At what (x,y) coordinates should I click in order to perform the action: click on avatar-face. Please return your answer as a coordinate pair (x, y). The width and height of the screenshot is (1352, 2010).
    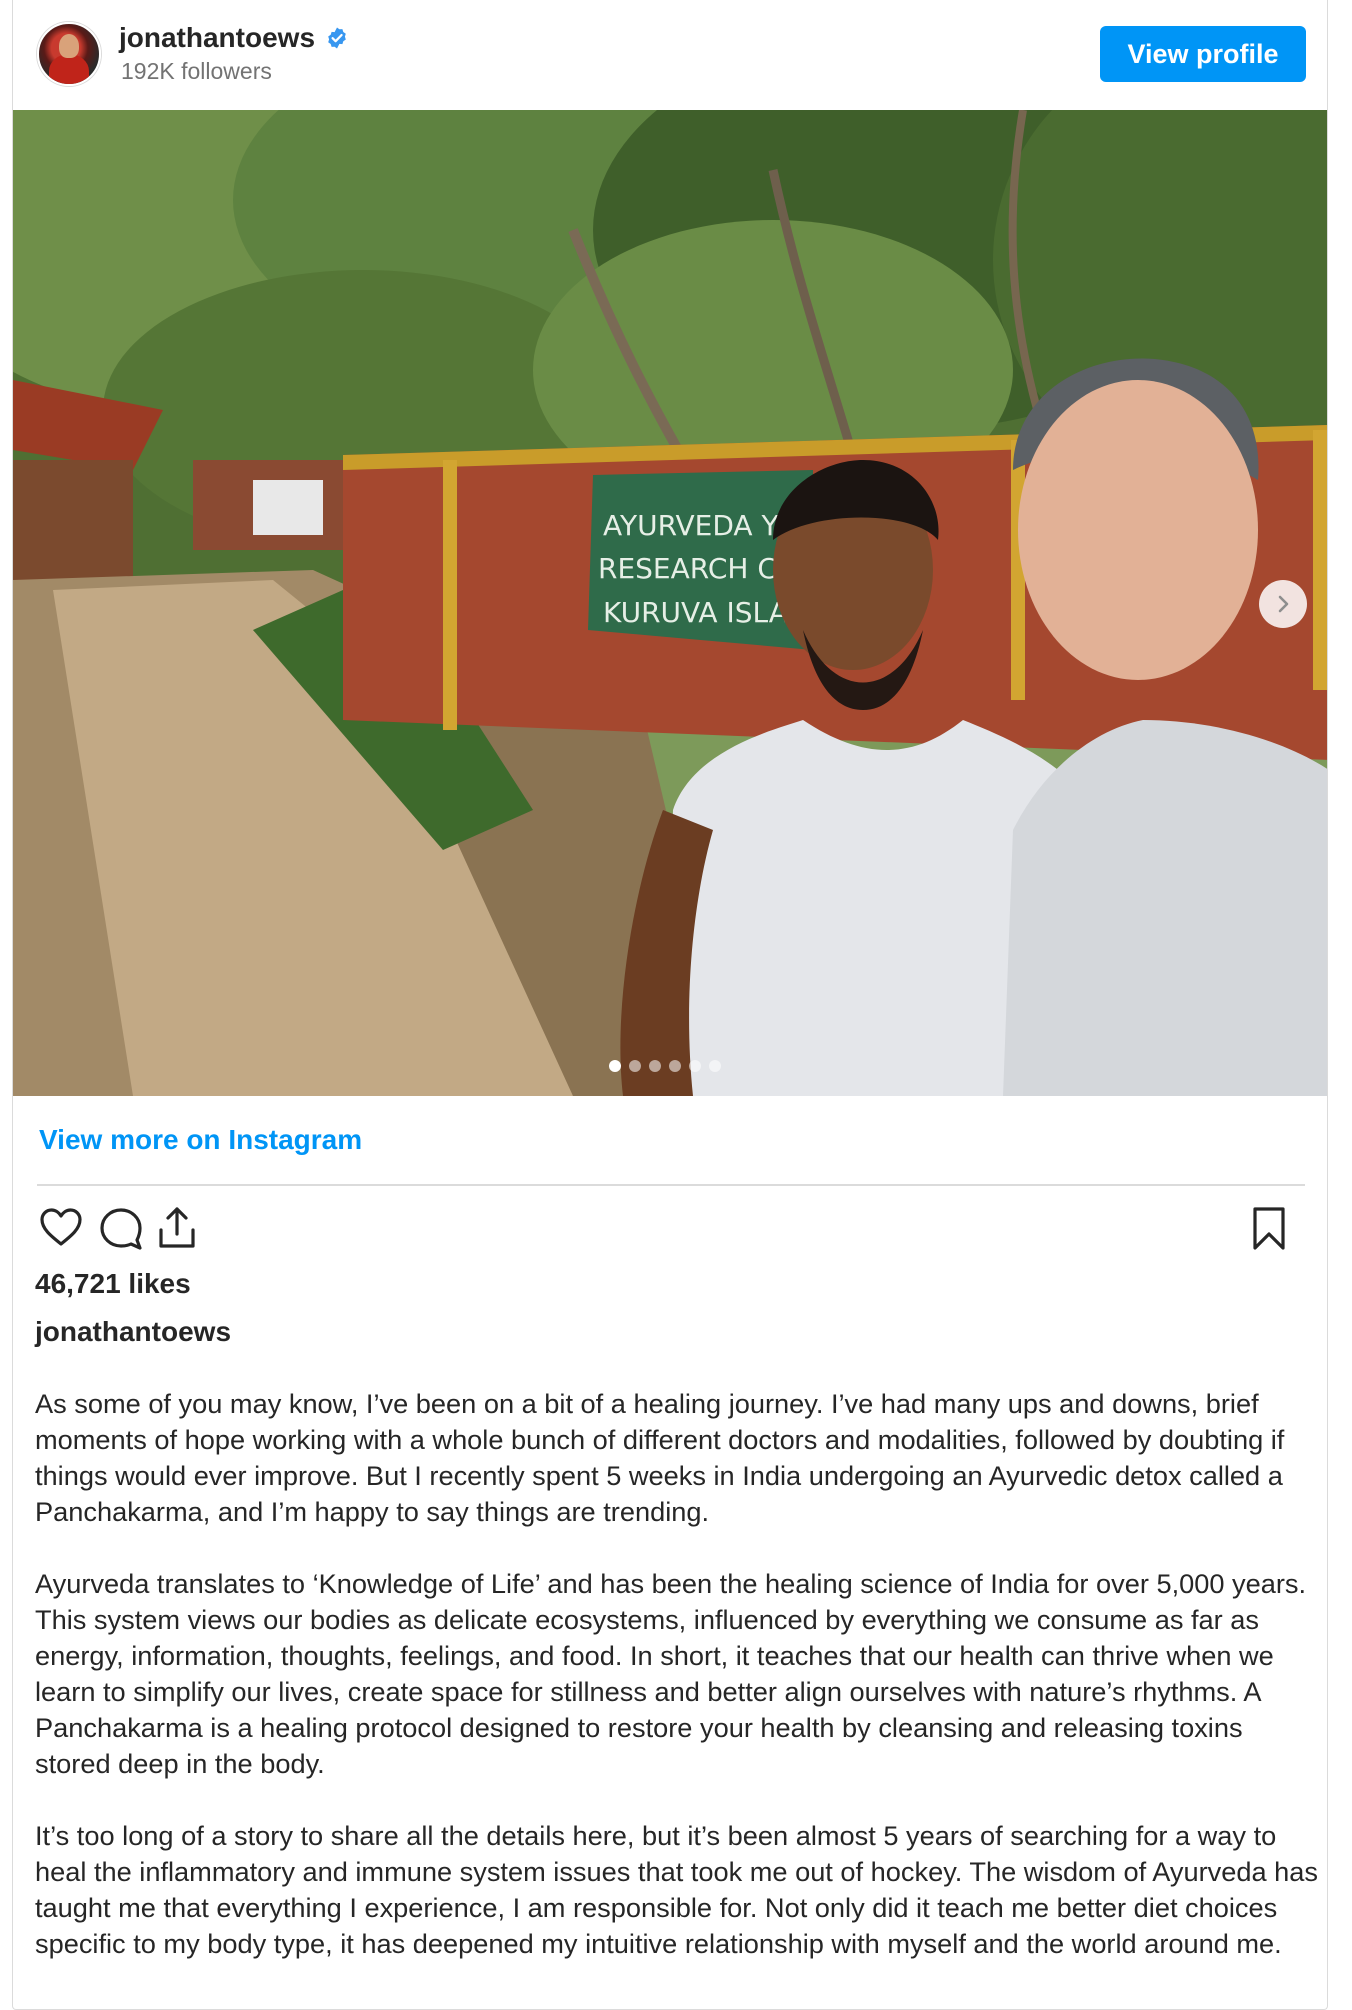
    Looking at the image, I should click on (69, 46).